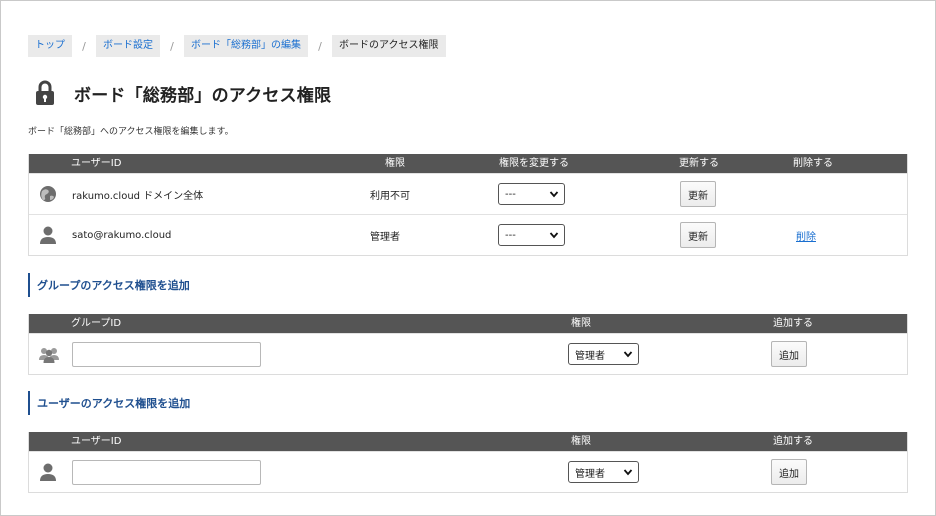  I want to click on add-group-table: グループID 権限 追加する 管理者 追加, so click(468, 344).